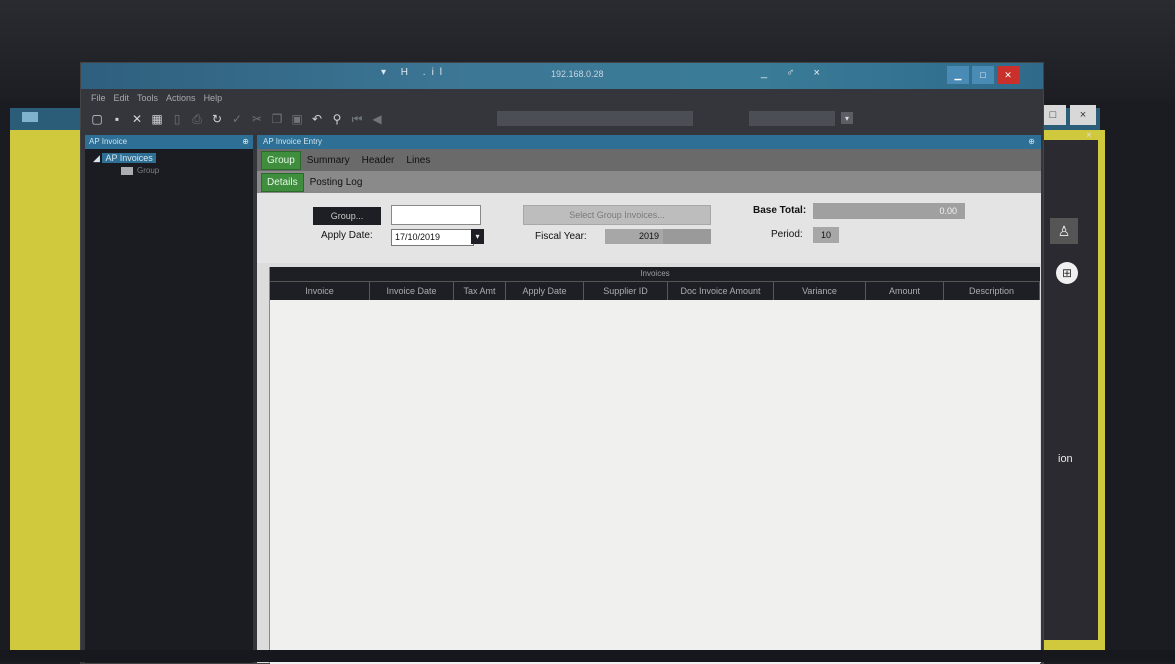 This screenshot has width=1175, height=664. I want to click on remote-session-controls: ▾ H .il, so click(414, 72).